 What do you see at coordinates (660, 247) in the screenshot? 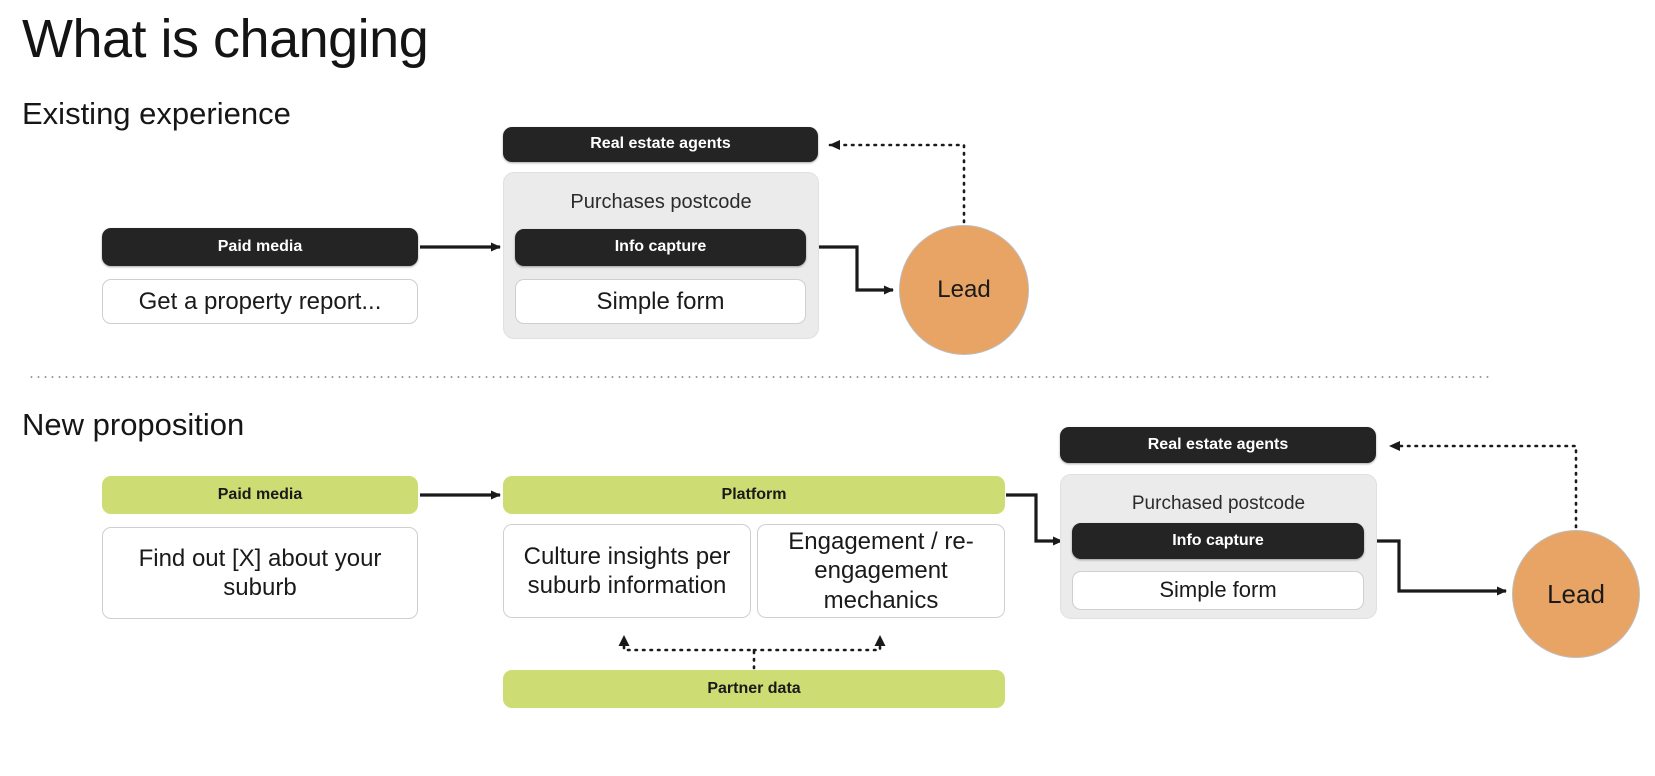
I see `existing-info-capture-node: Info capture` at bounding box center [660, 247].